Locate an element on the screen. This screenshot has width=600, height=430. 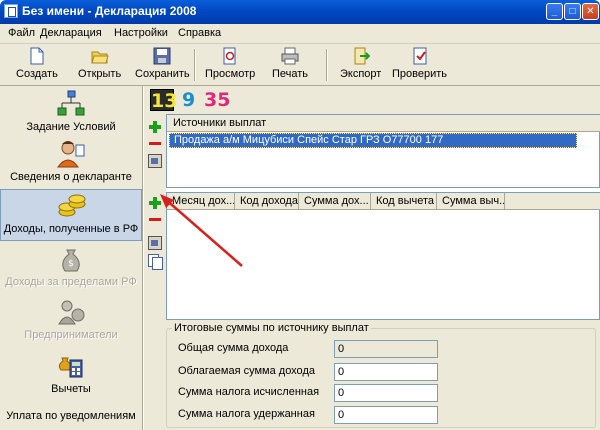
sidebar-item-income-rf: Доходы, полученные в РФ is located at coordinates (71, 215).